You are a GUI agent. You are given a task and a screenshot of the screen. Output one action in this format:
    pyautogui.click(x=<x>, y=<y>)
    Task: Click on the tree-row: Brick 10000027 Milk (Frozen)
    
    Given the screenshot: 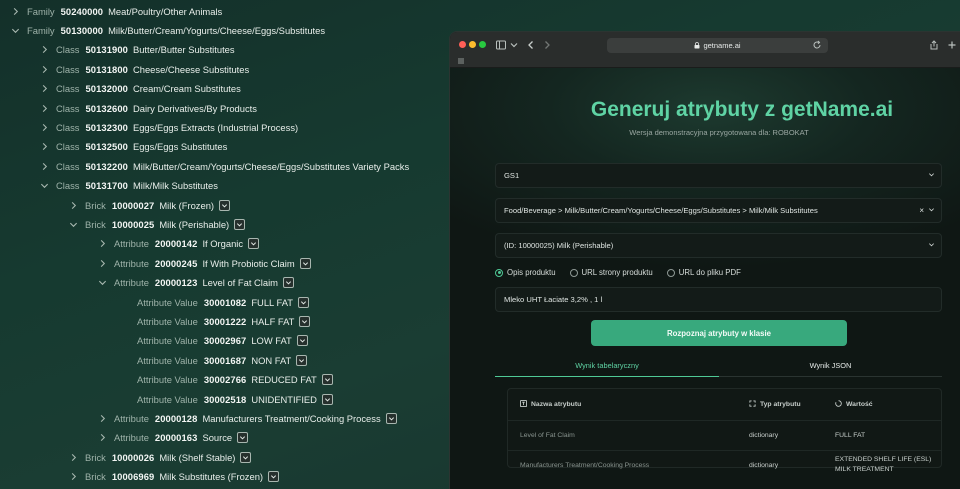 What is the action you would take?
    pyautogui.click(x=149, y=205)
    